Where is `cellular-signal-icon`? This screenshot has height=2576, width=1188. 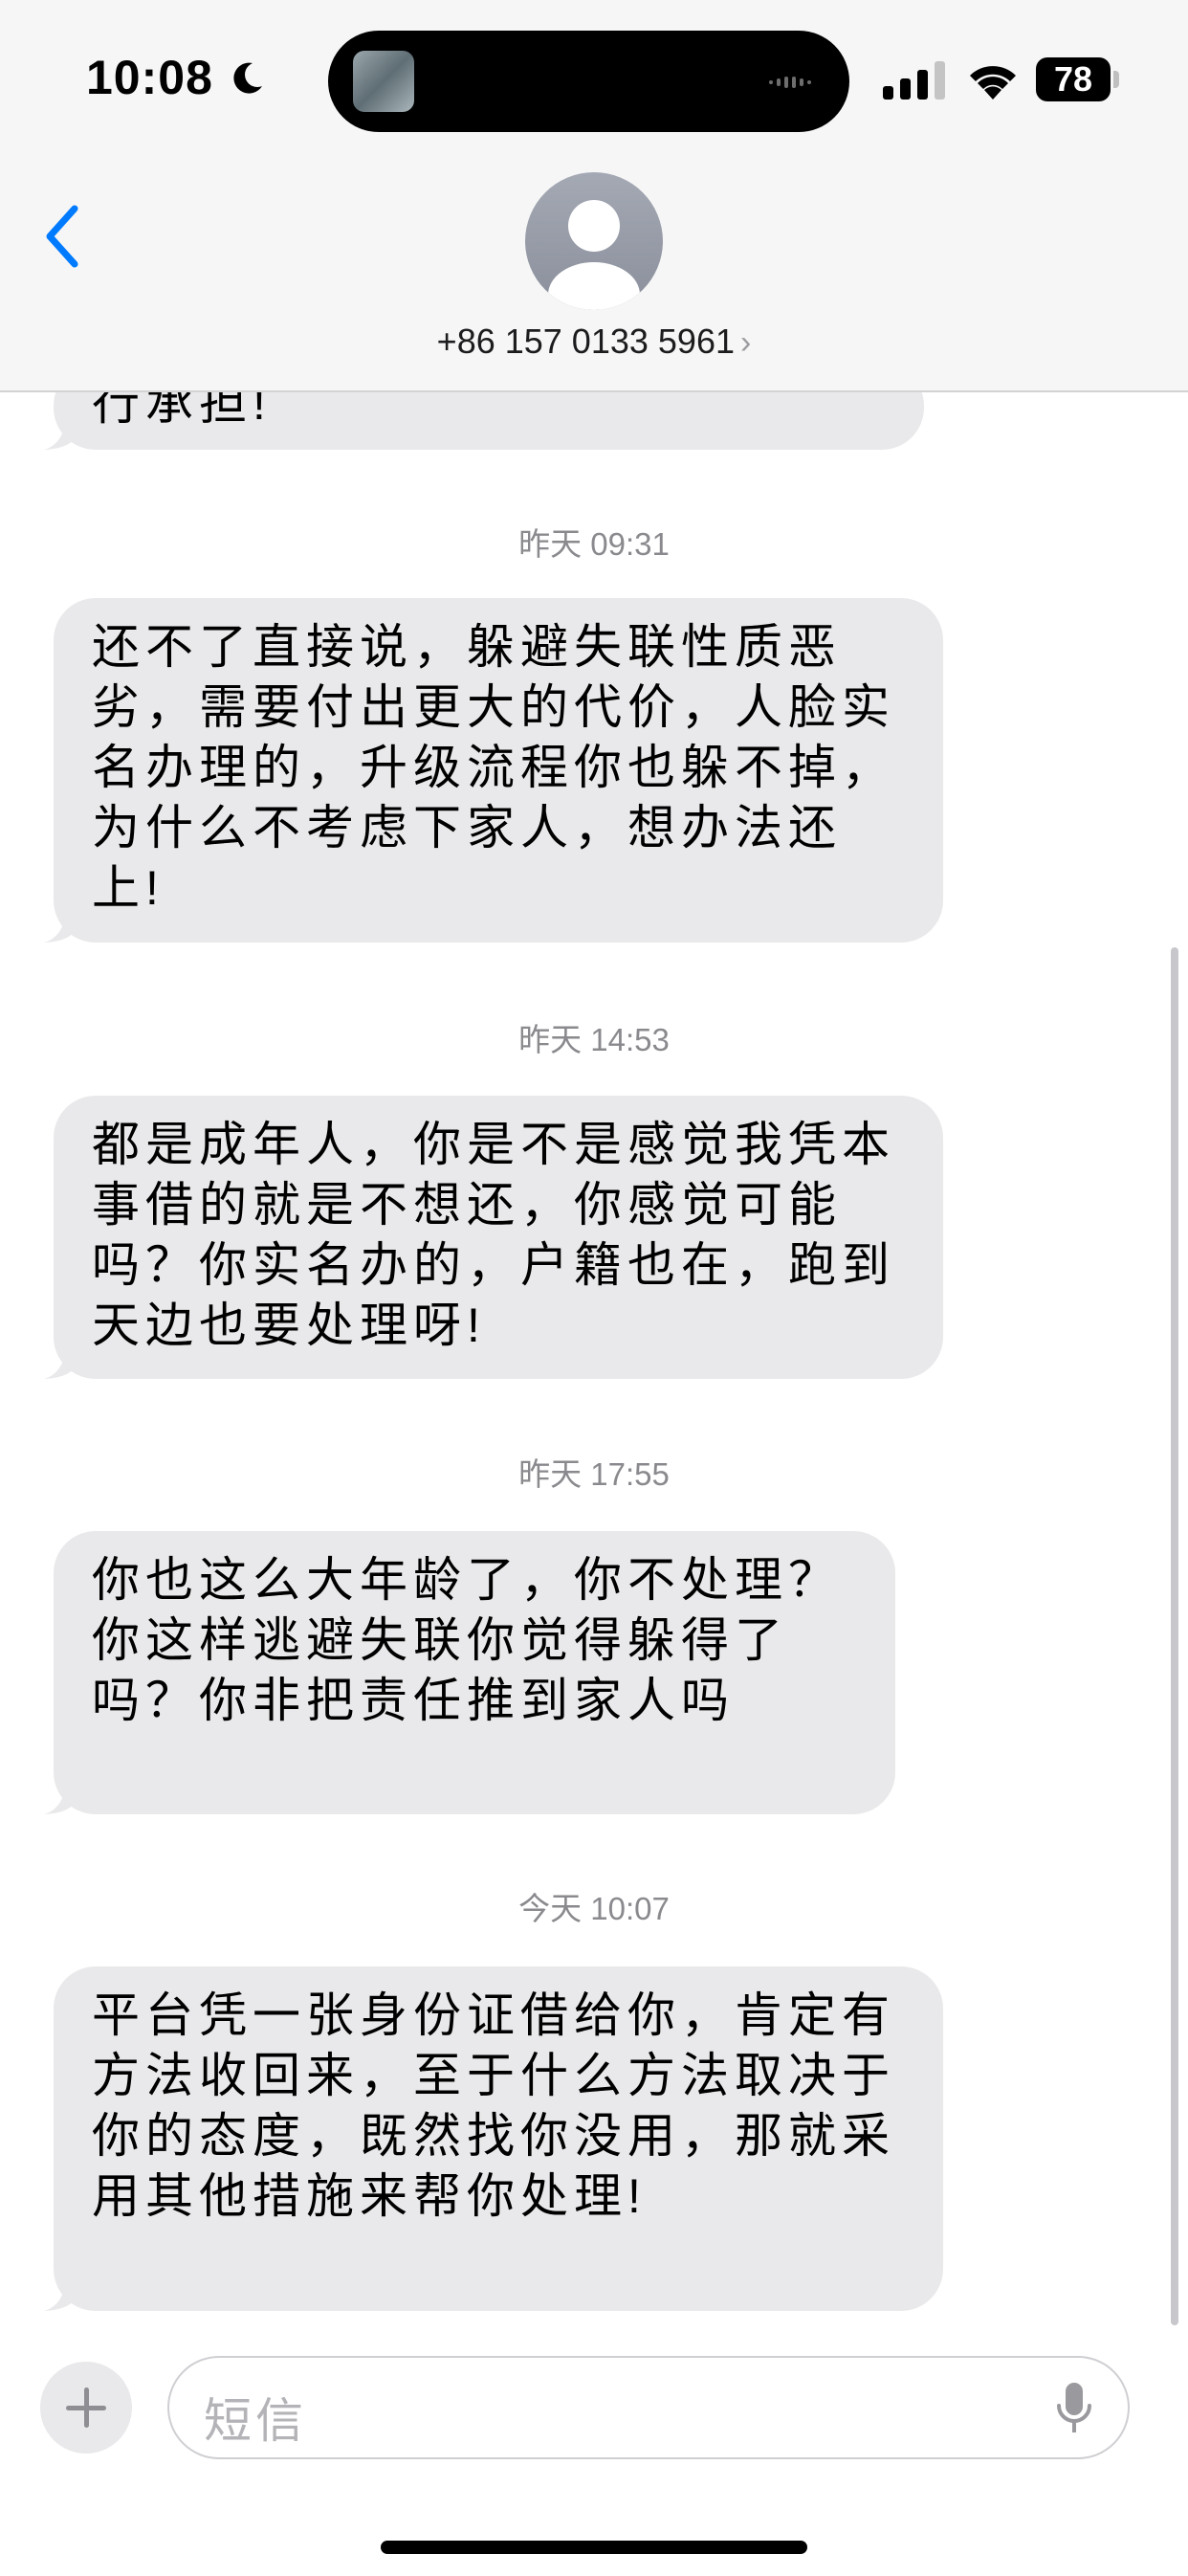 cellular-signal-icon is located at coordinates (914, 80).